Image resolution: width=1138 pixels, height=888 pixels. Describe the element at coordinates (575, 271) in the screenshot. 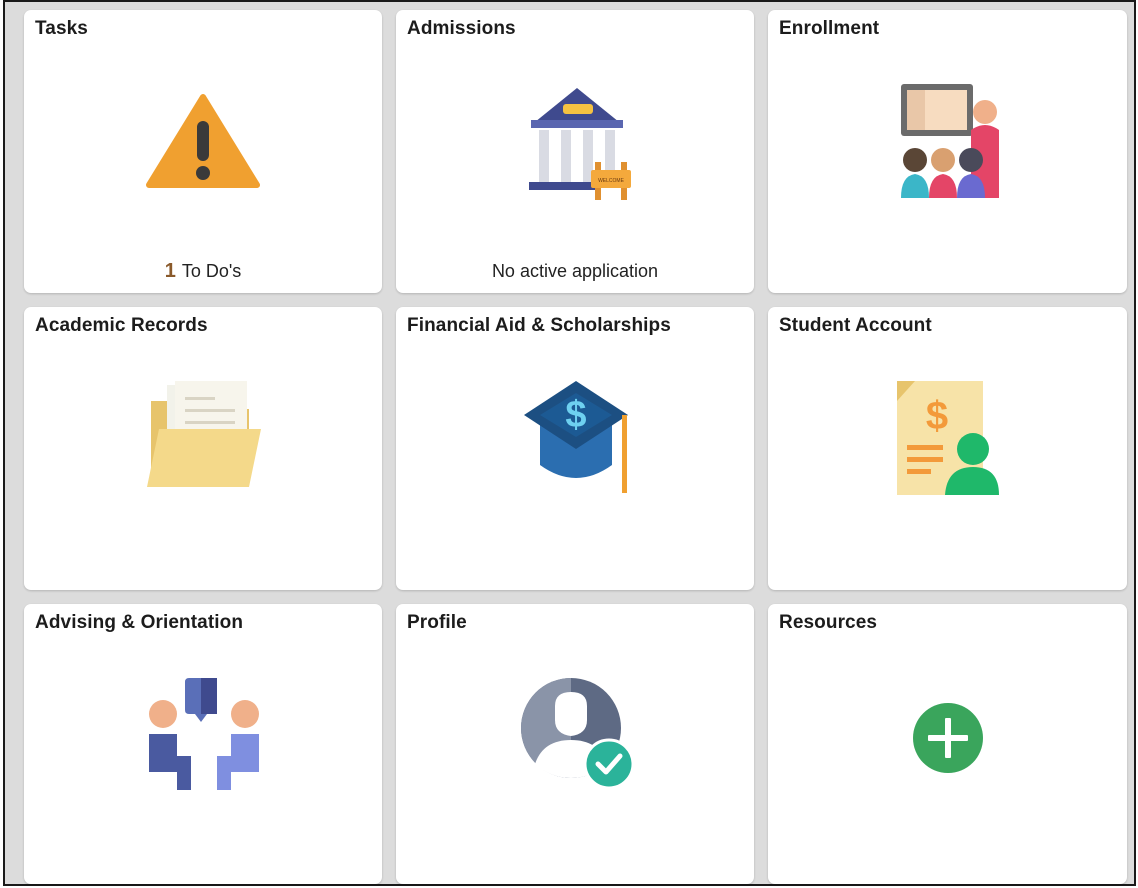

I see `admissions-status: No active application` at that location.